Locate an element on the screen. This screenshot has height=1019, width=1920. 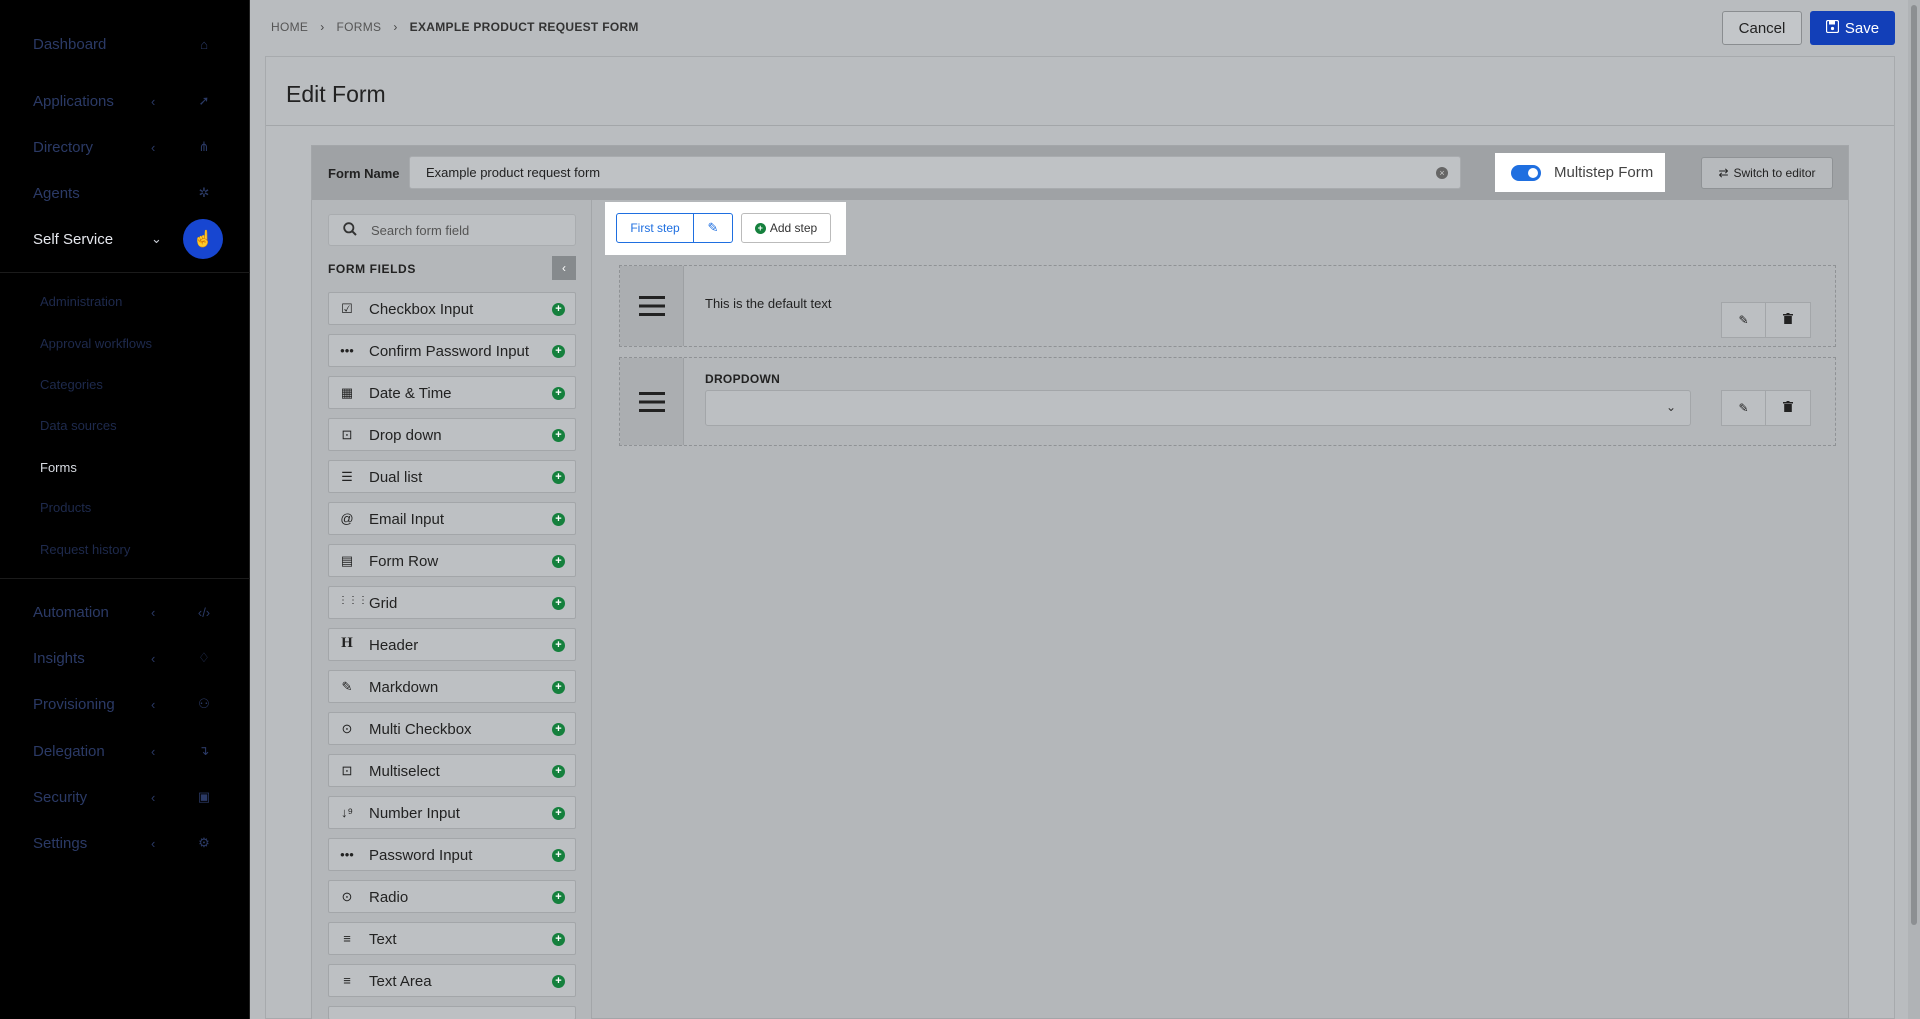
field-item-number-input: ↓⁹ Number Input + is located at coordinates (452, 812).